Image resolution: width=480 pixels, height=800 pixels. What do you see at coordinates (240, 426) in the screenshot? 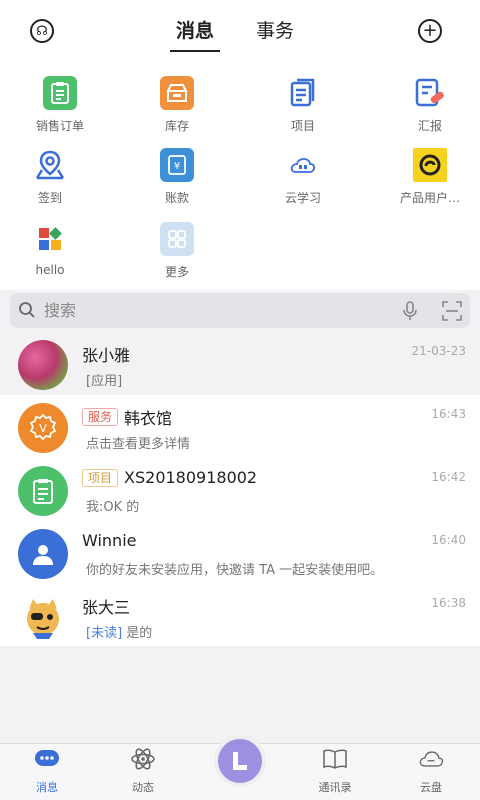
I see `conversation-row: V 服务 韩衣馆 点击查看更多详情 16:43` at bounding box center [240, 426].